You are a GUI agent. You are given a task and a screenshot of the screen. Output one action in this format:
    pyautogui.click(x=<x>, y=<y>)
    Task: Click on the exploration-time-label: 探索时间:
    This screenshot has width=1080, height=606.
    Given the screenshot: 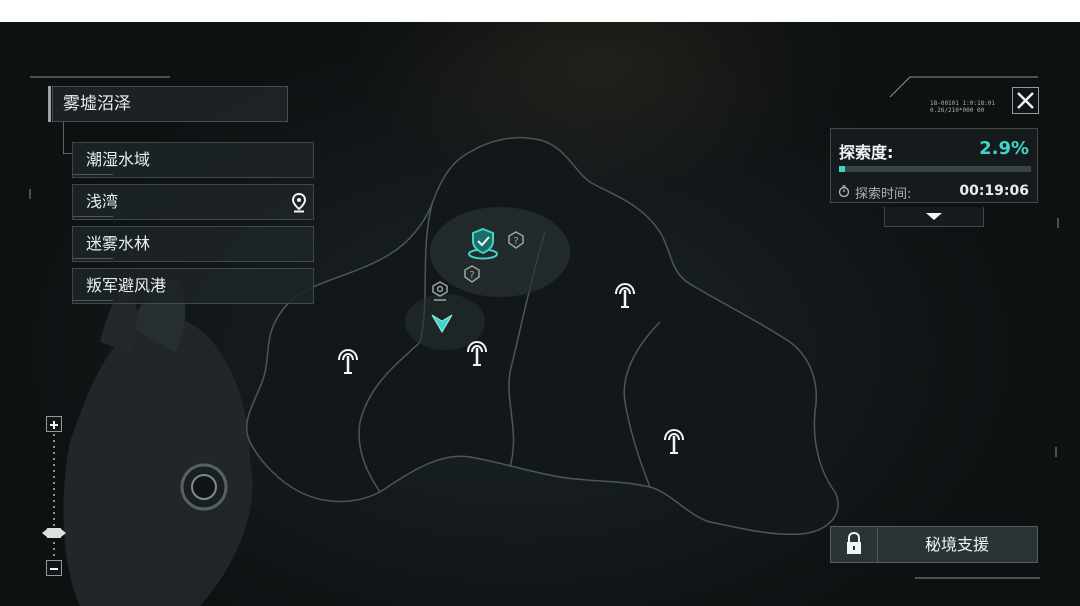 What is the action you would take?
    pyautogui.click(x=883, y=194)
    